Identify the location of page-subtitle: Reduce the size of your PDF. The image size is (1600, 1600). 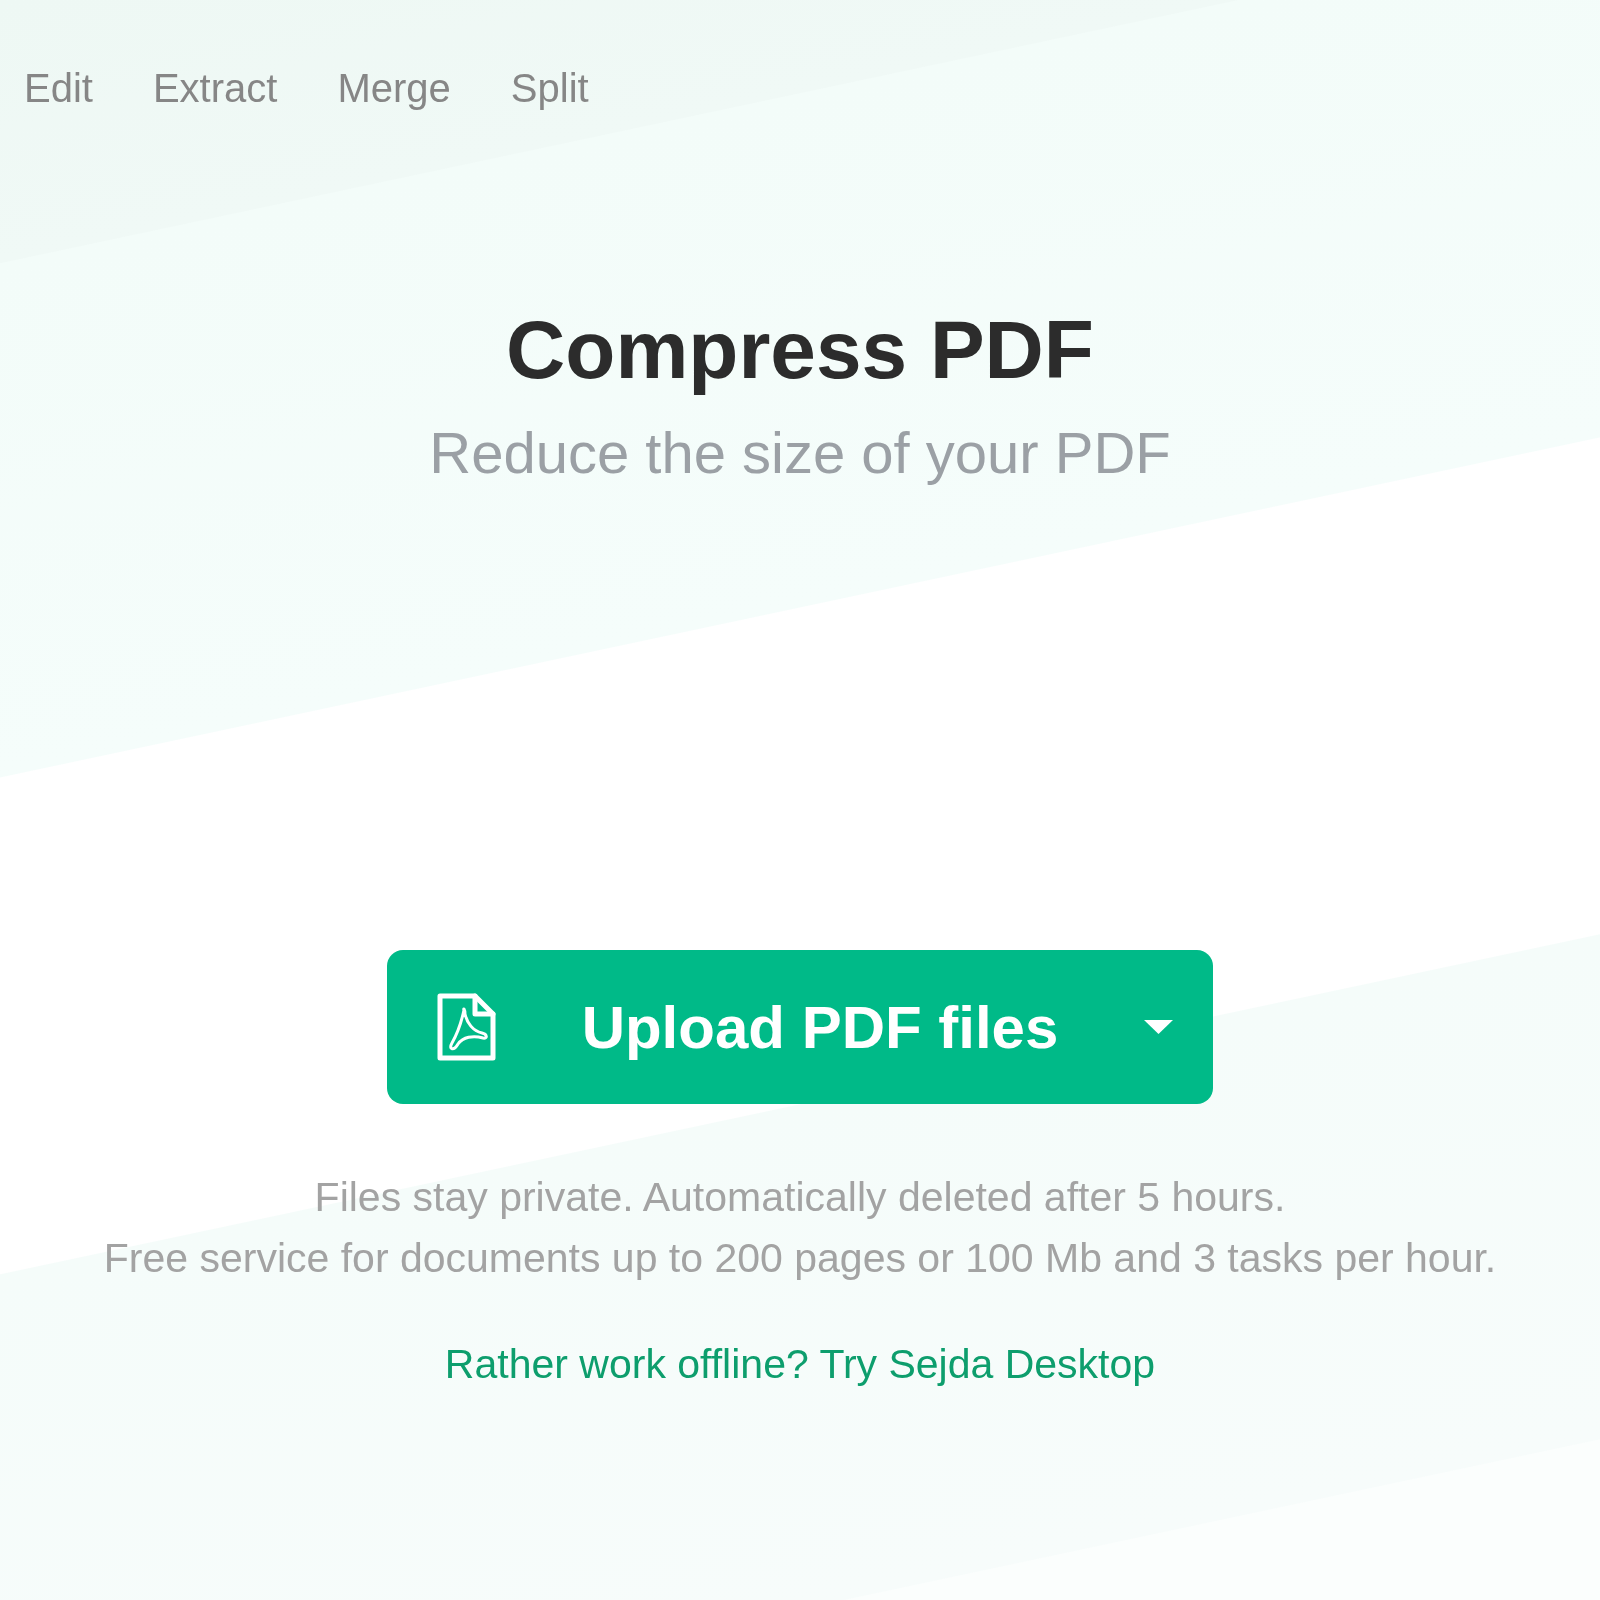
(800, 453).